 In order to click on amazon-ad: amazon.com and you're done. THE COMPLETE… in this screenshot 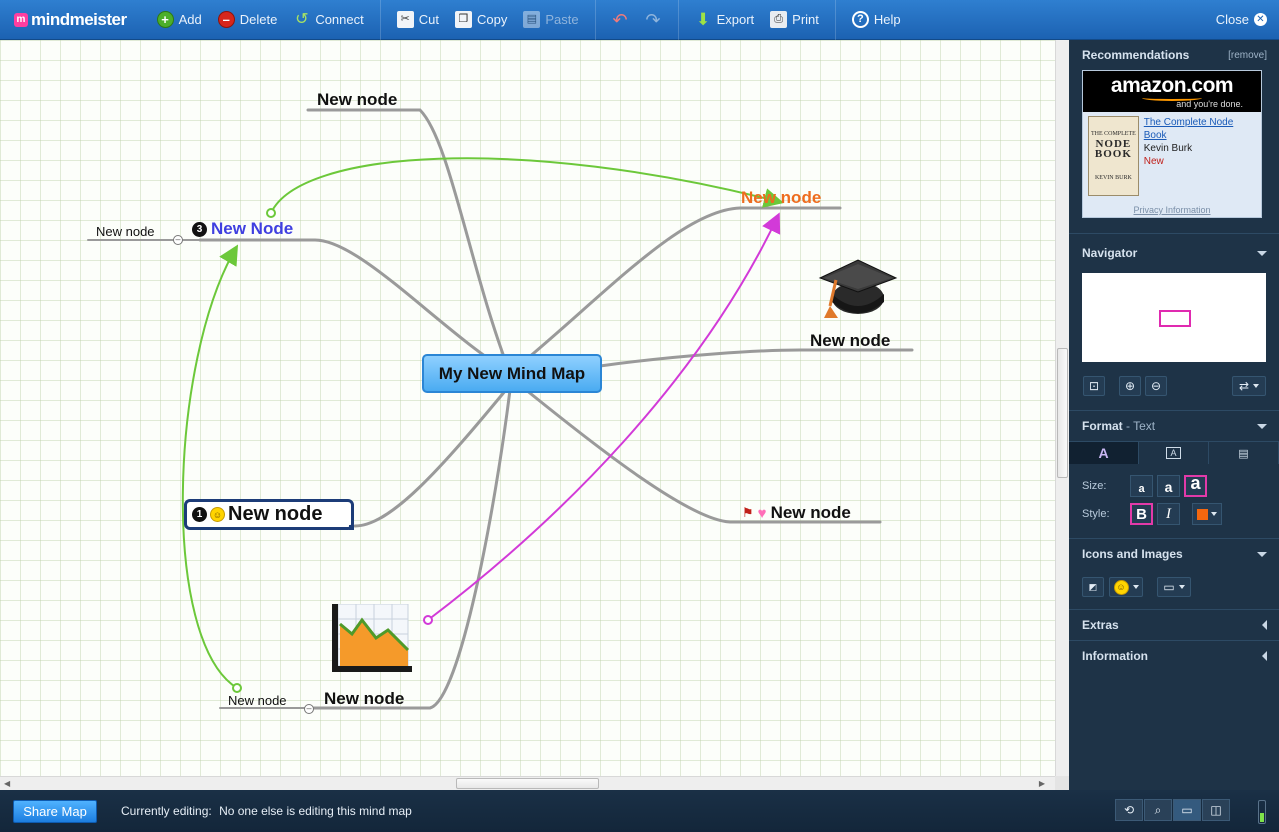, I will do `click(1172, 144)`.